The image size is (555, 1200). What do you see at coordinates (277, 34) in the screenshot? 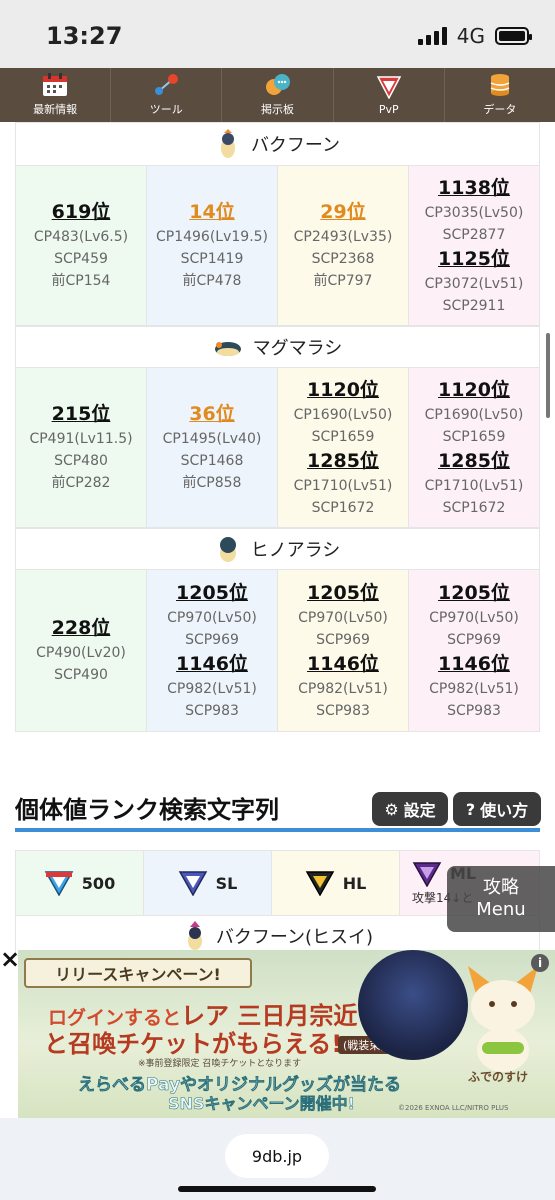
I see `status-bar: 13:27 4G` at bounding box center [277, 34].